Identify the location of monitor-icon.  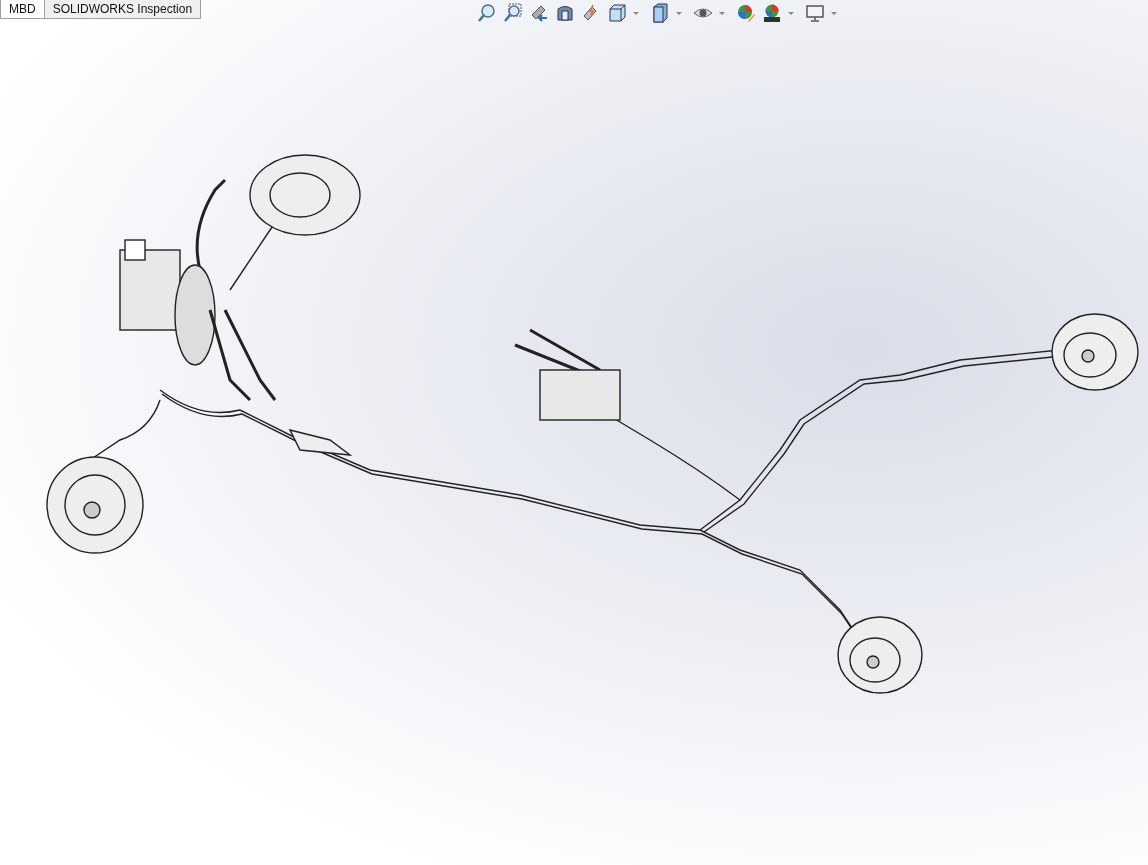
(815, 13).